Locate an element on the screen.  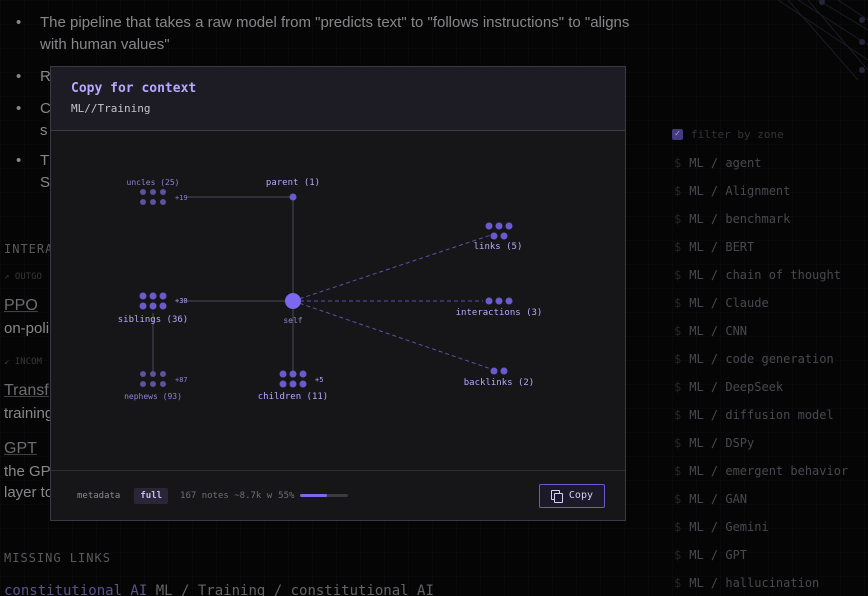
budget-progress is located at coordinates (324, 495).